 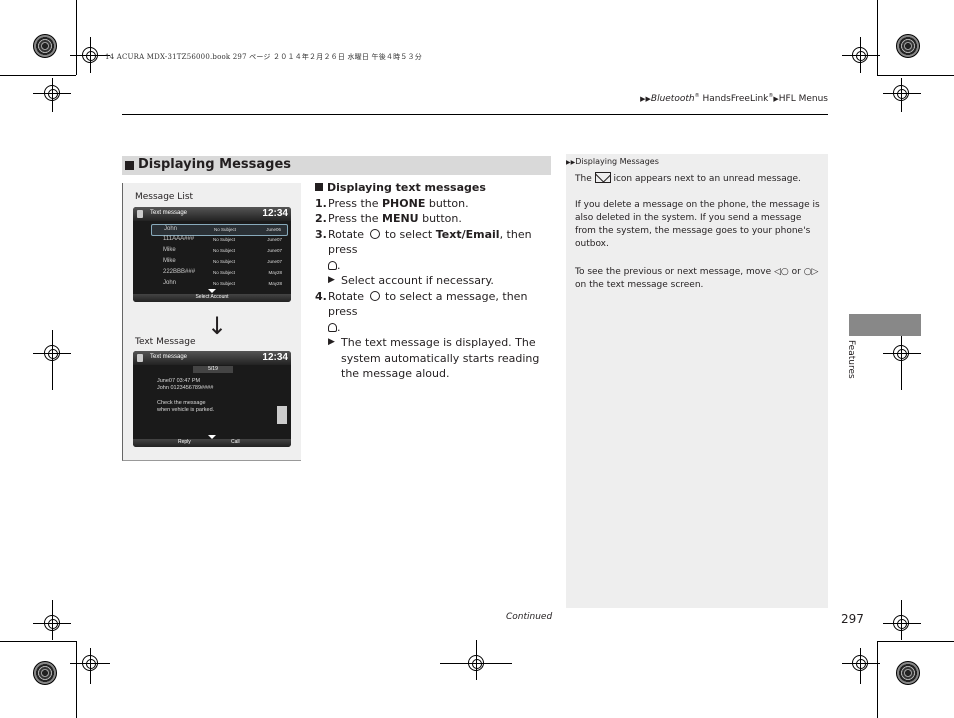 What do you see at coordinates (852, 619) in the screenshot?
I see `page-number: 297` at bounding box center [852, 619].